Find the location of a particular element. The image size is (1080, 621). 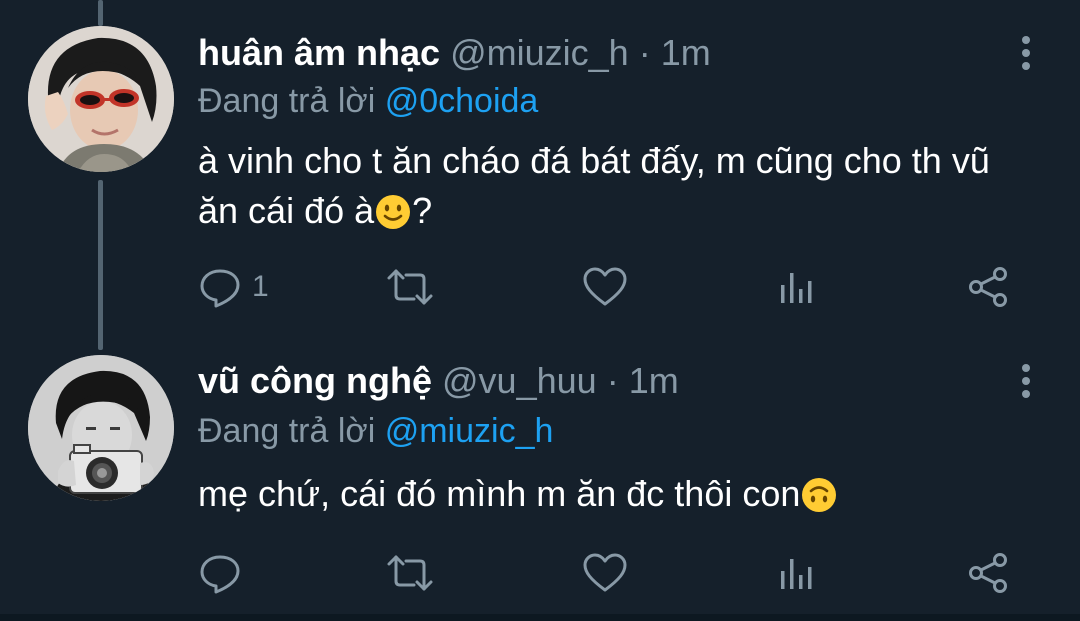

reply-button: 1 is located at coordinates (233, 287).